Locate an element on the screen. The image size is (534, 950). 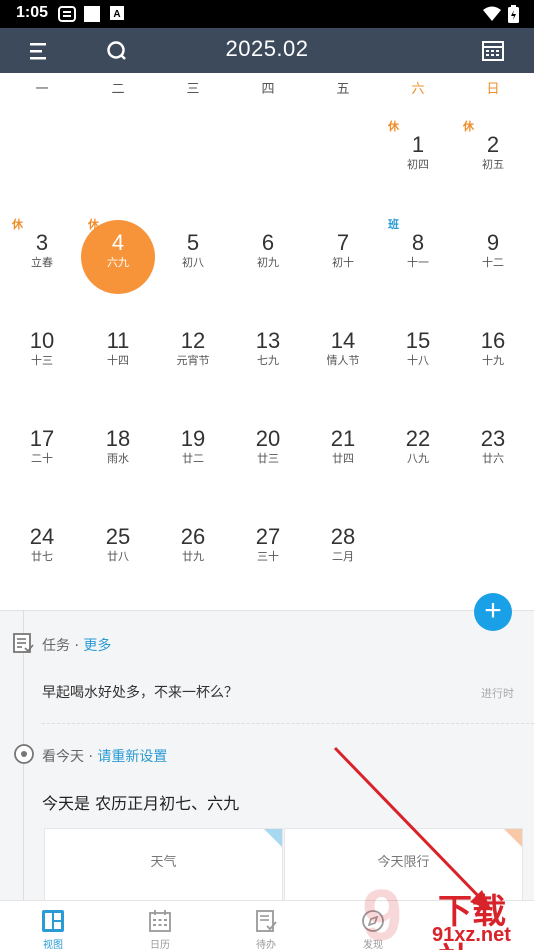
task-item-text: 早起喝水好处多，不来一杯么？ is located at coordinates (140, 692).